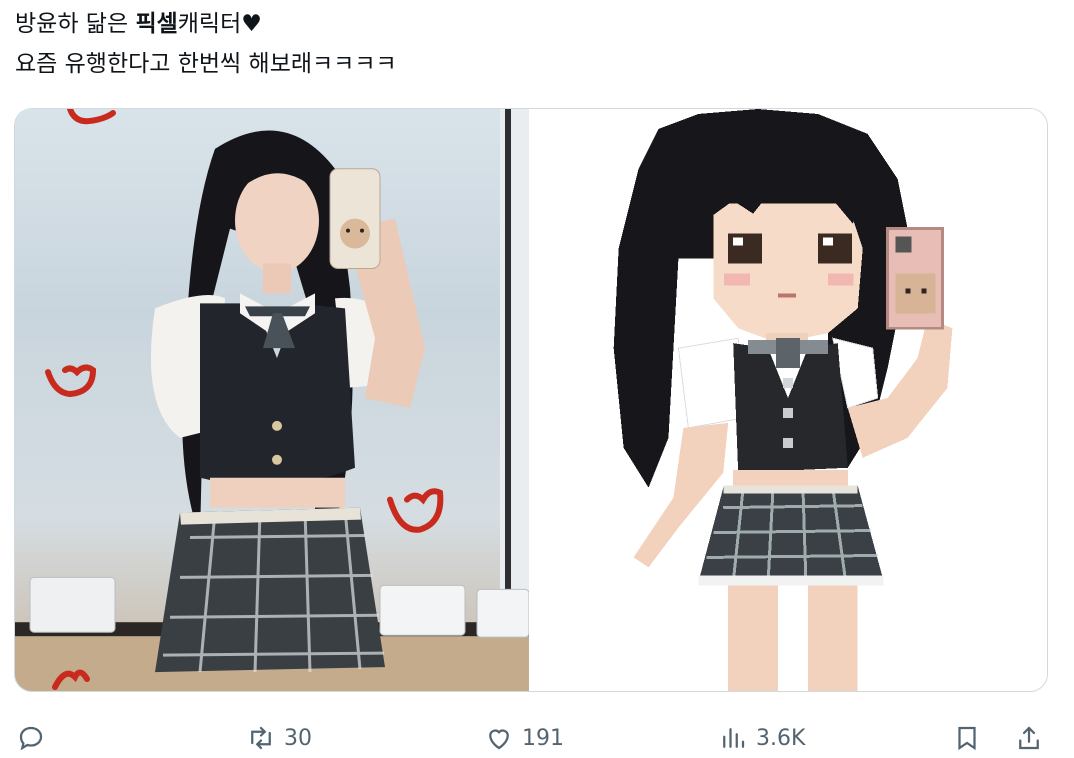  I want to click on views-count: 3.6K, so click(781, 738).